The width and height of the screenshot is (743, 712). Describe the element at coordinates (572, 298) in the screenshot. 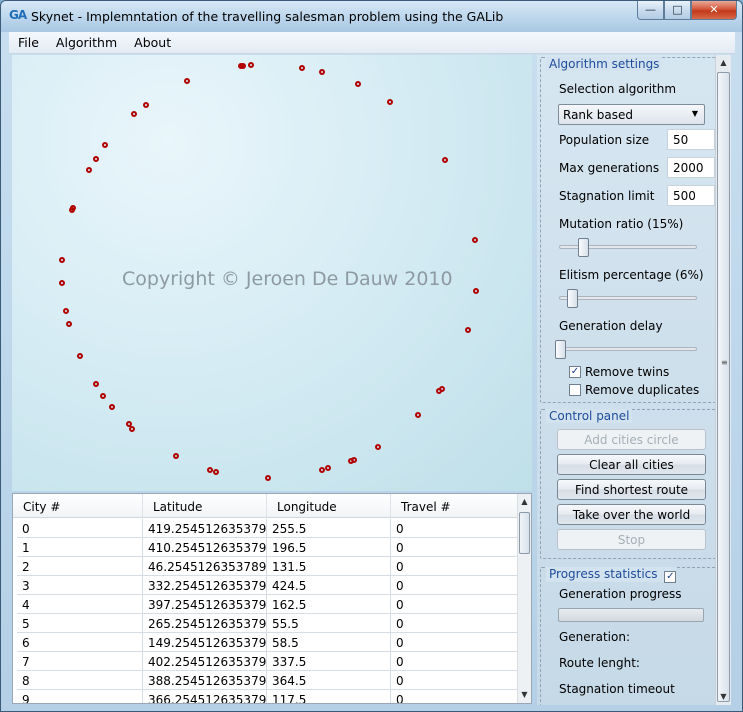

I see `elitism-percentage-thumb` at that location.